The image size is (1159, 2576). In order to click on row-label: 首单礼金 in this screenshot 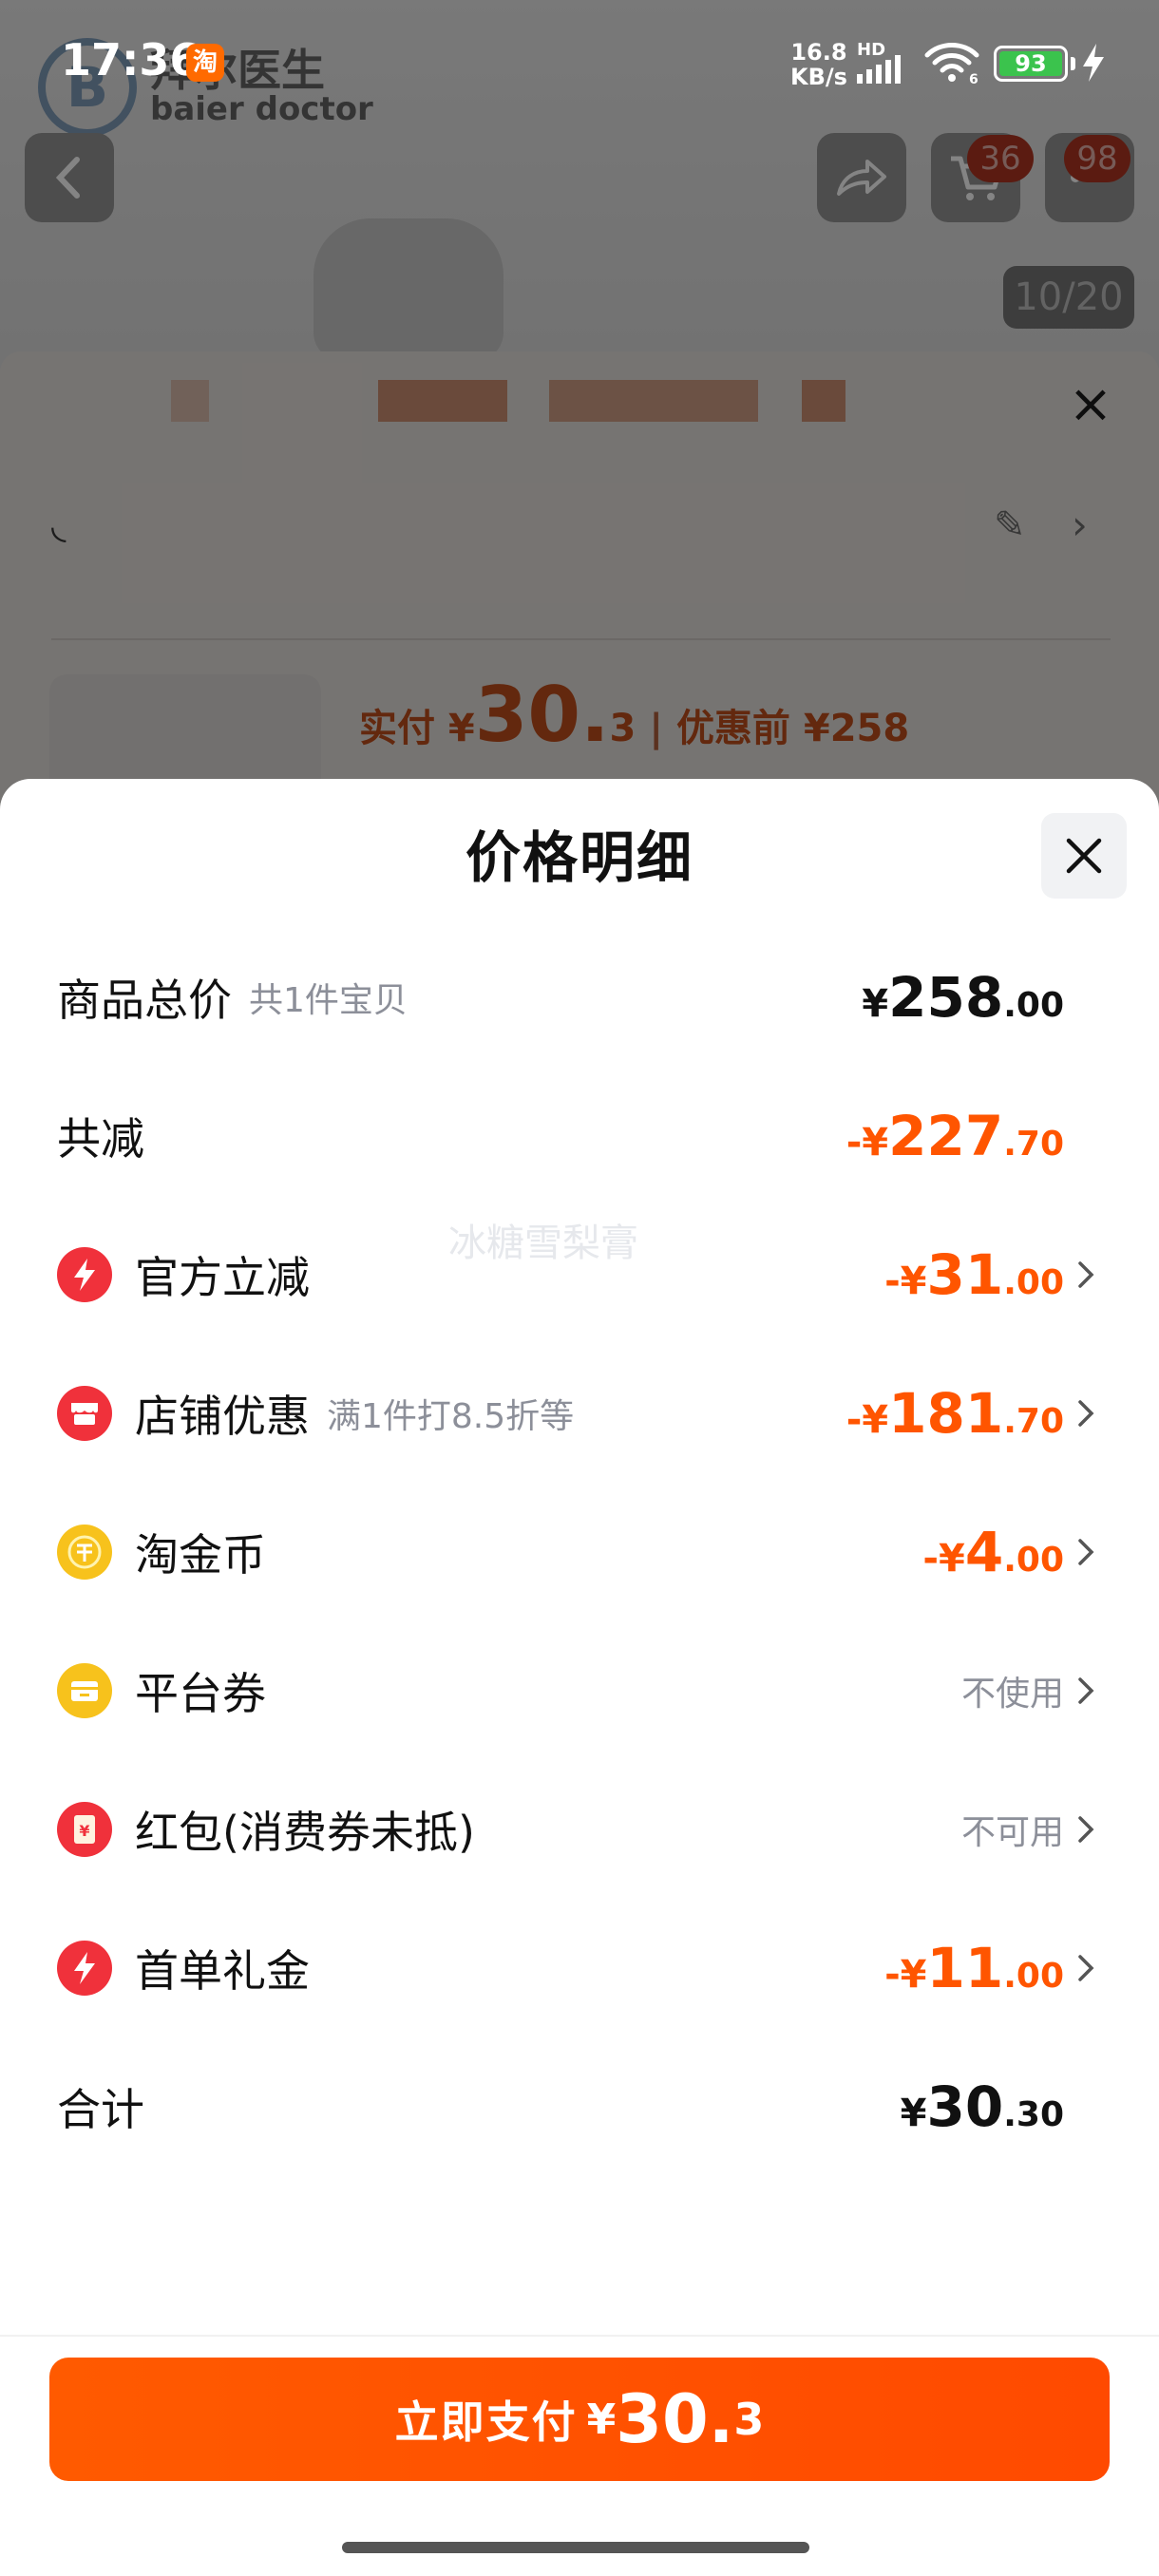, I will do `click(222, 1971)`.